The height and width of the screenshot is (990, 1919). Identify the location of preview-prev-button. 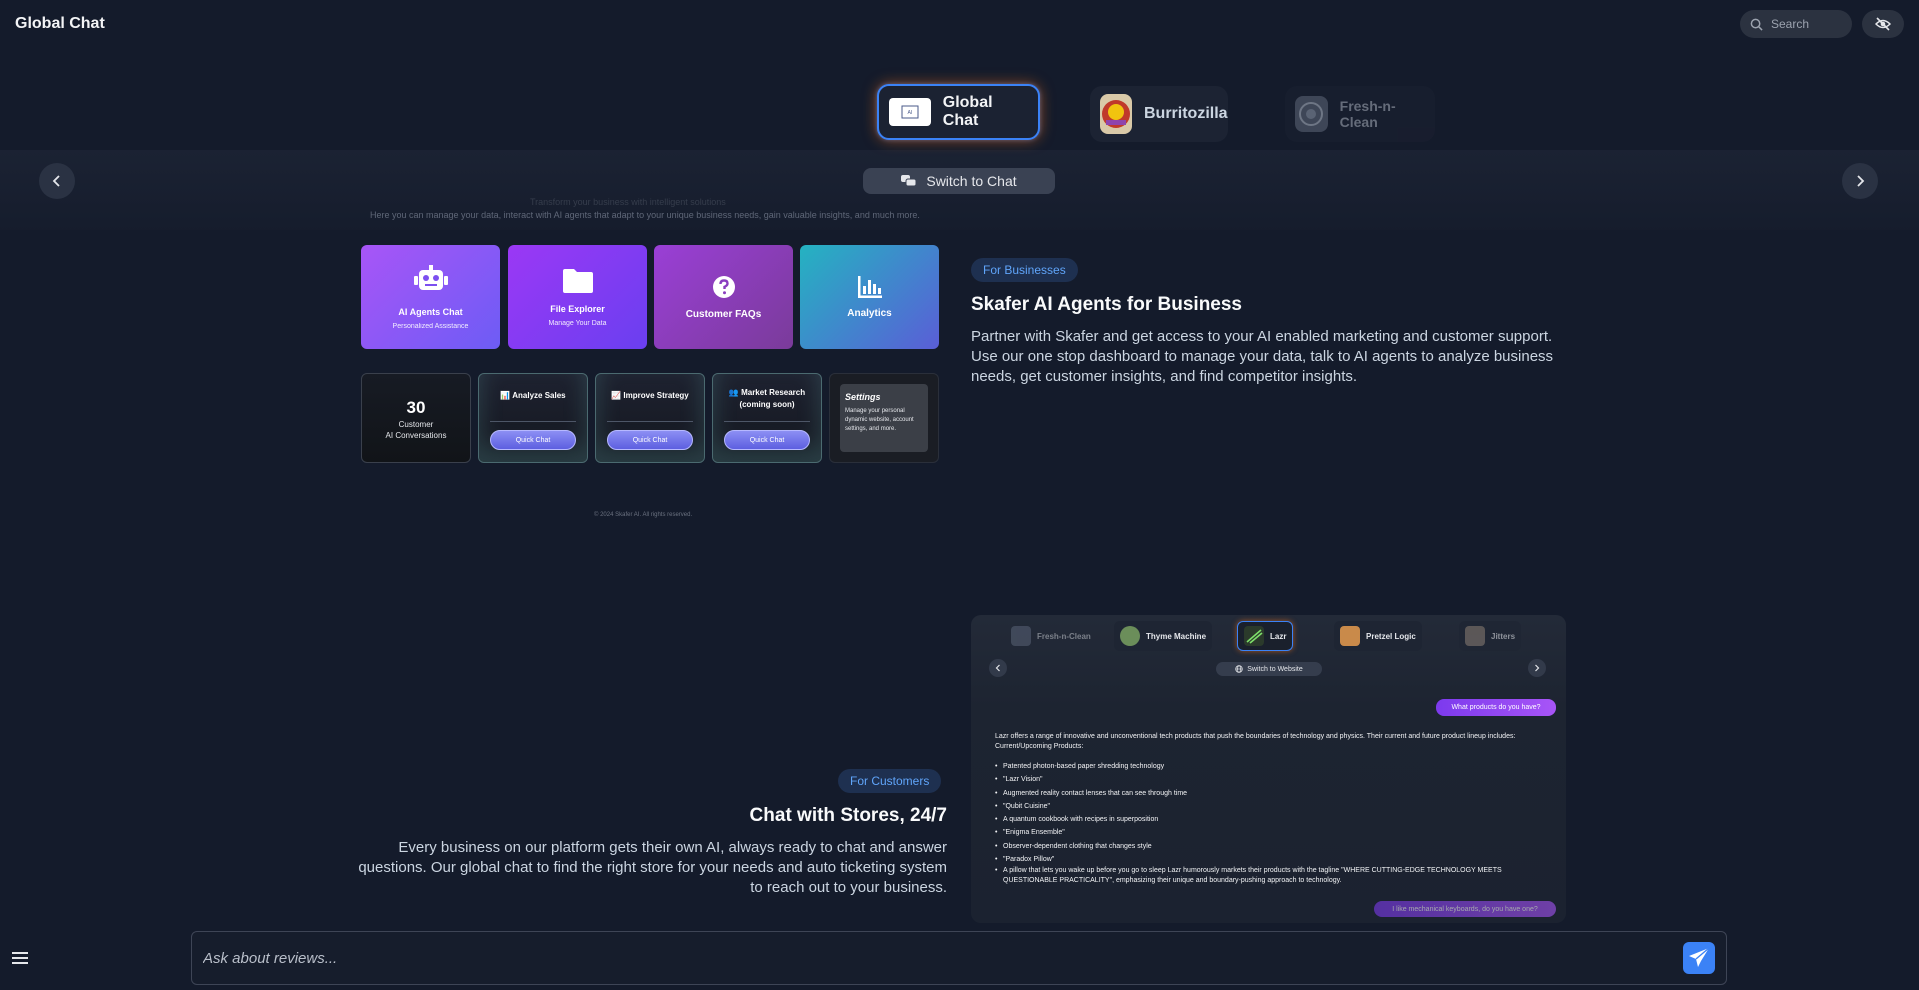
(998, 668).